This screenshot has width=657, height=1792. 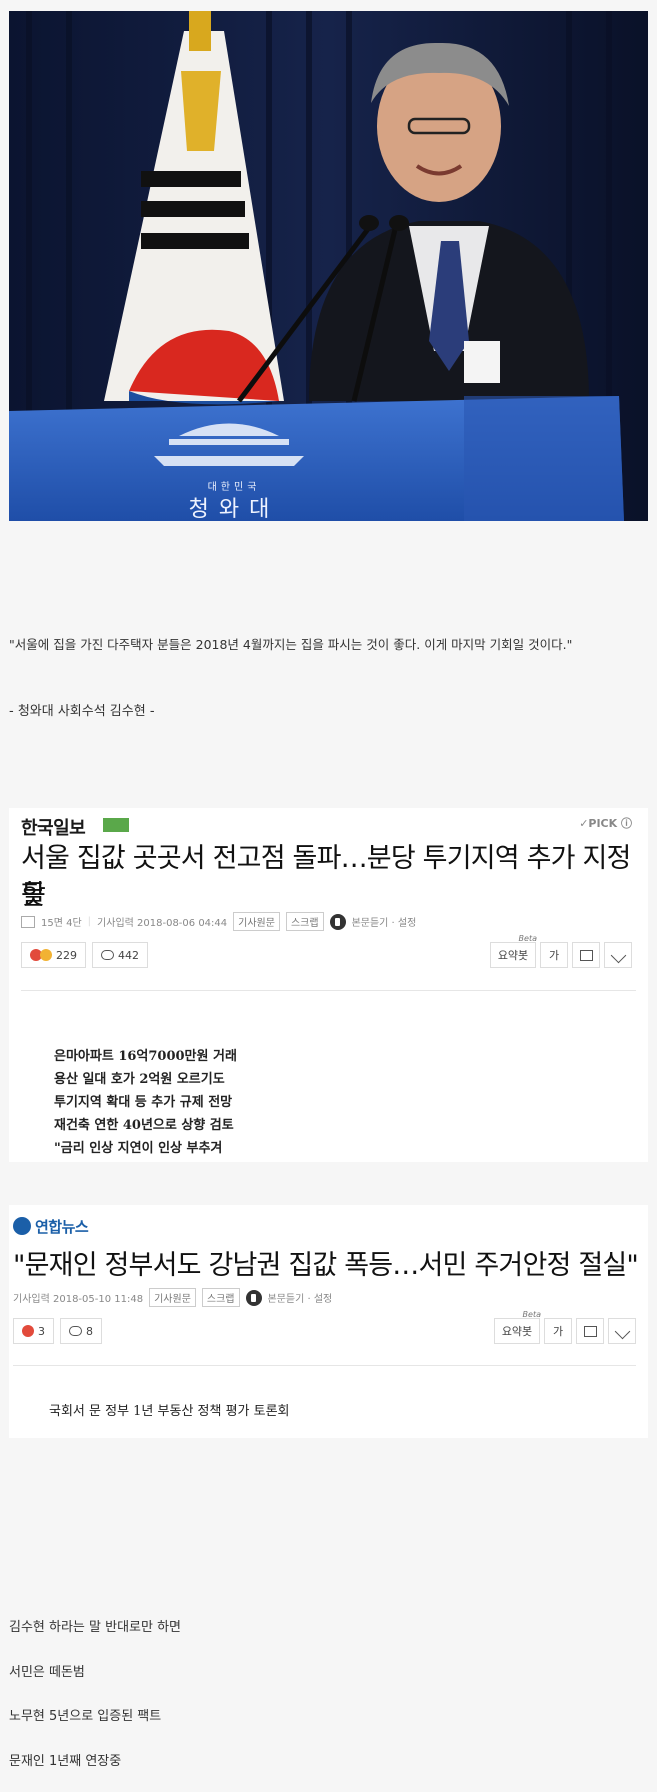 What do you see at coordinates (116, 825) in the screenshot?
I see `hankook-badge-icon` at bounding box center [116, 825].